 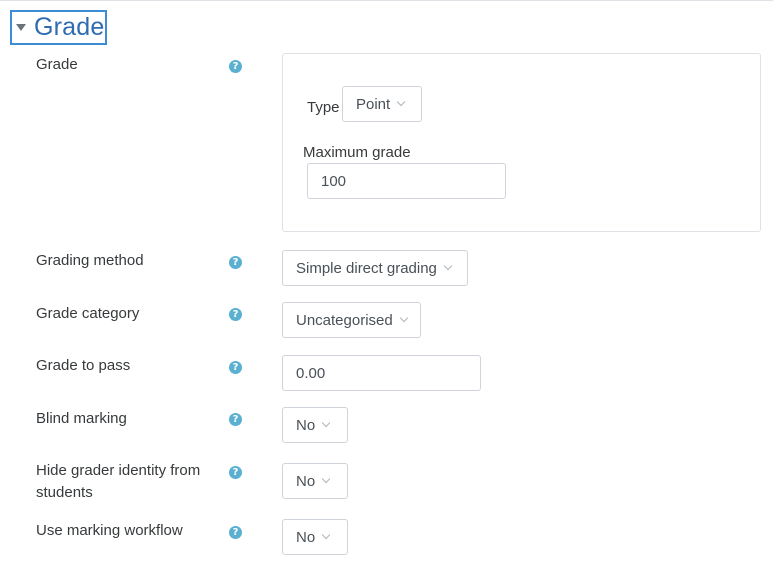 I want to click on blind-marking-select: No, so click(x=315, y=425).